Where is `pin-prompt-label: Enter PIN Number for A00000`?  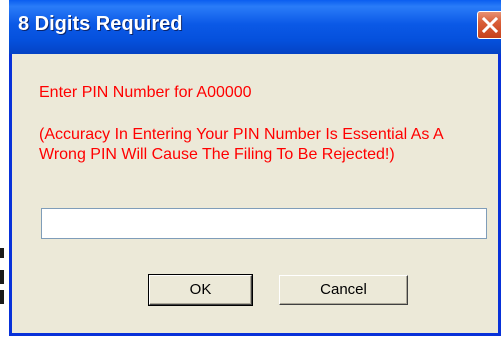 pin-prompt-label: Enter PIN Number for A00000 is located at coordinates (145, 92).